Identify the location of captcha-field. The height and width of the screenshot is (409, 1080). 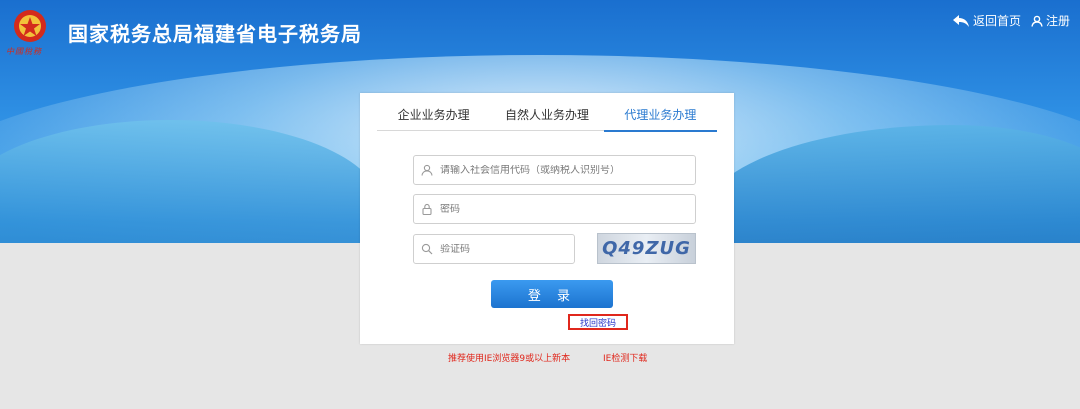
(494, 249).